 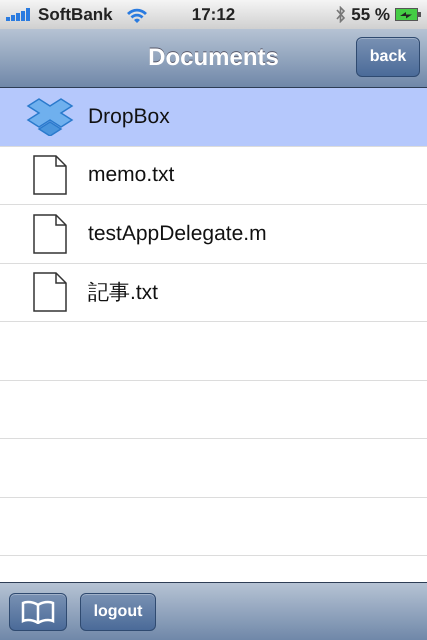 I want to click on bluetooth-icon, so click(x=341, y=14).